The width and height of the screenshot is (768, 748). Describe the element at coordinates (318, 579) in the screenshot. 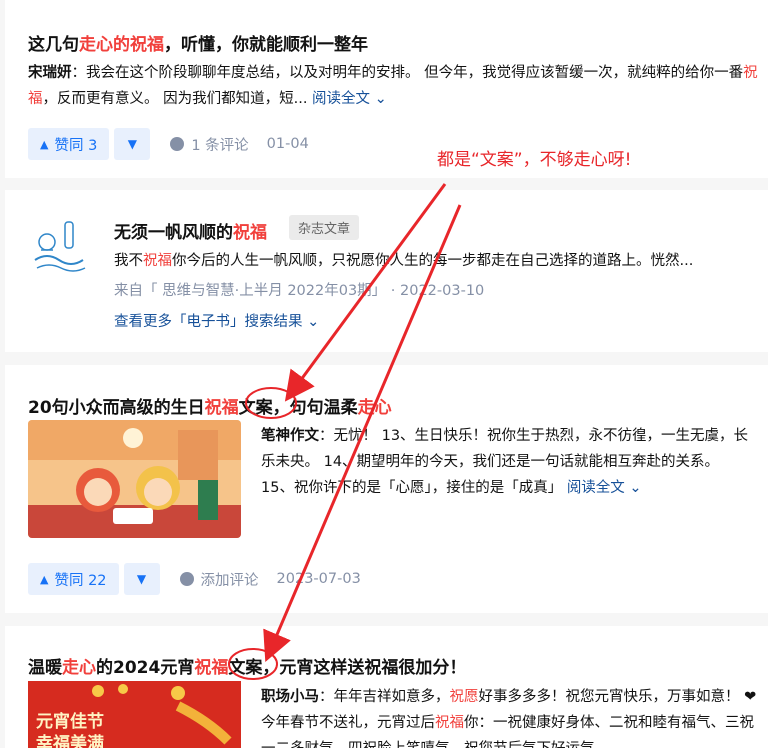

I see `post-date: 2023-07-03` at that location.